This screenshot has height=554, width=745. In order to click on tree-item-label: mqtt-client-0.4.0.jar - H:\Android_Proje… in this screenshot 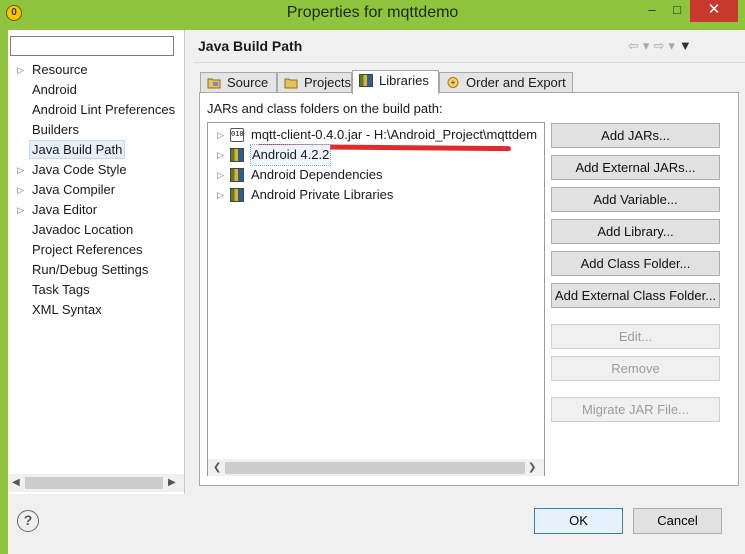, I will do `click(394, 134)`.